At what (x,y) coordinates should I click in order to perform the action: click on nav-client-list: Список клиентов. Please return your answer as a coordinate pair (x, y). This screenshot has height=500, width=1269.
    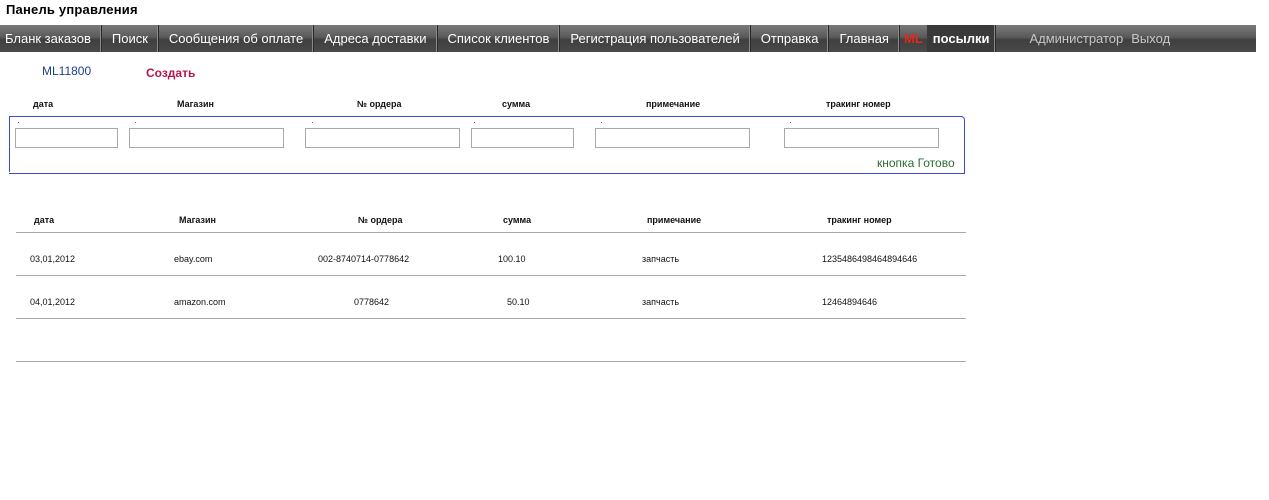
    Looking at the image, I should click on (499, 38).